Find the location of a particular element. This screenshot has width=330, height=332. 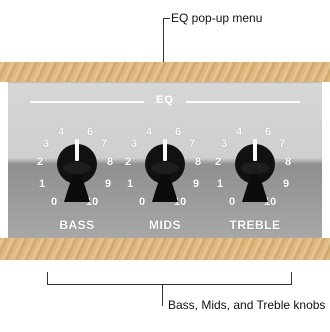

treble-tick-1: 1 is located at coordinates (220, 184).